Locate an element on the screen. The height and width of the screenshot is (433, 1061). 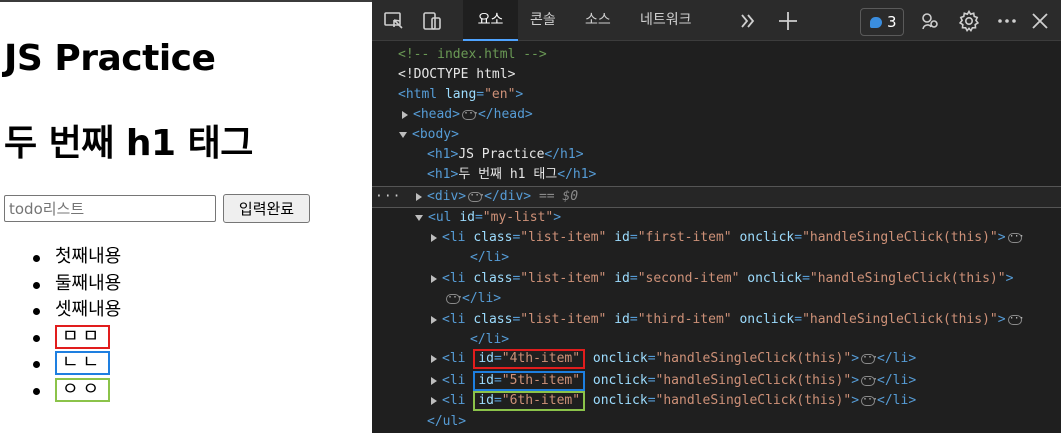
settings-gear-icon is located at coordinates (969, 21).